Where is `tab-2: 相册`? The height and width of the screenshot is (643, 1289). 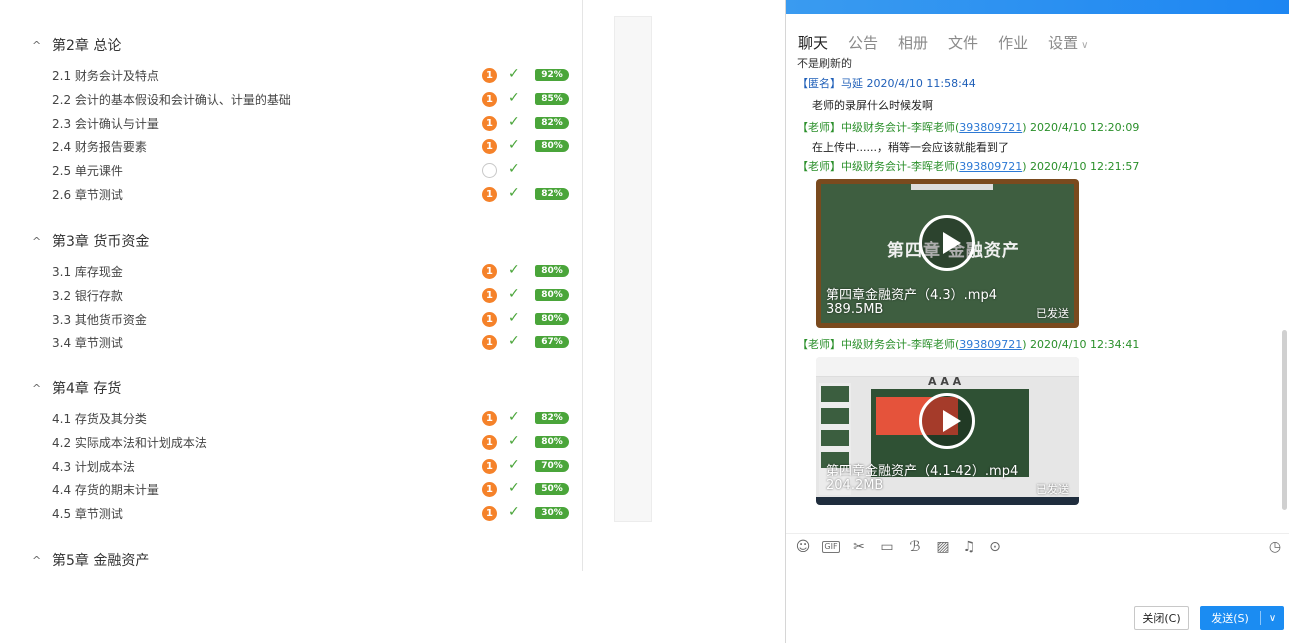
tab-2: 相册 is located at coordinates (913, 42).